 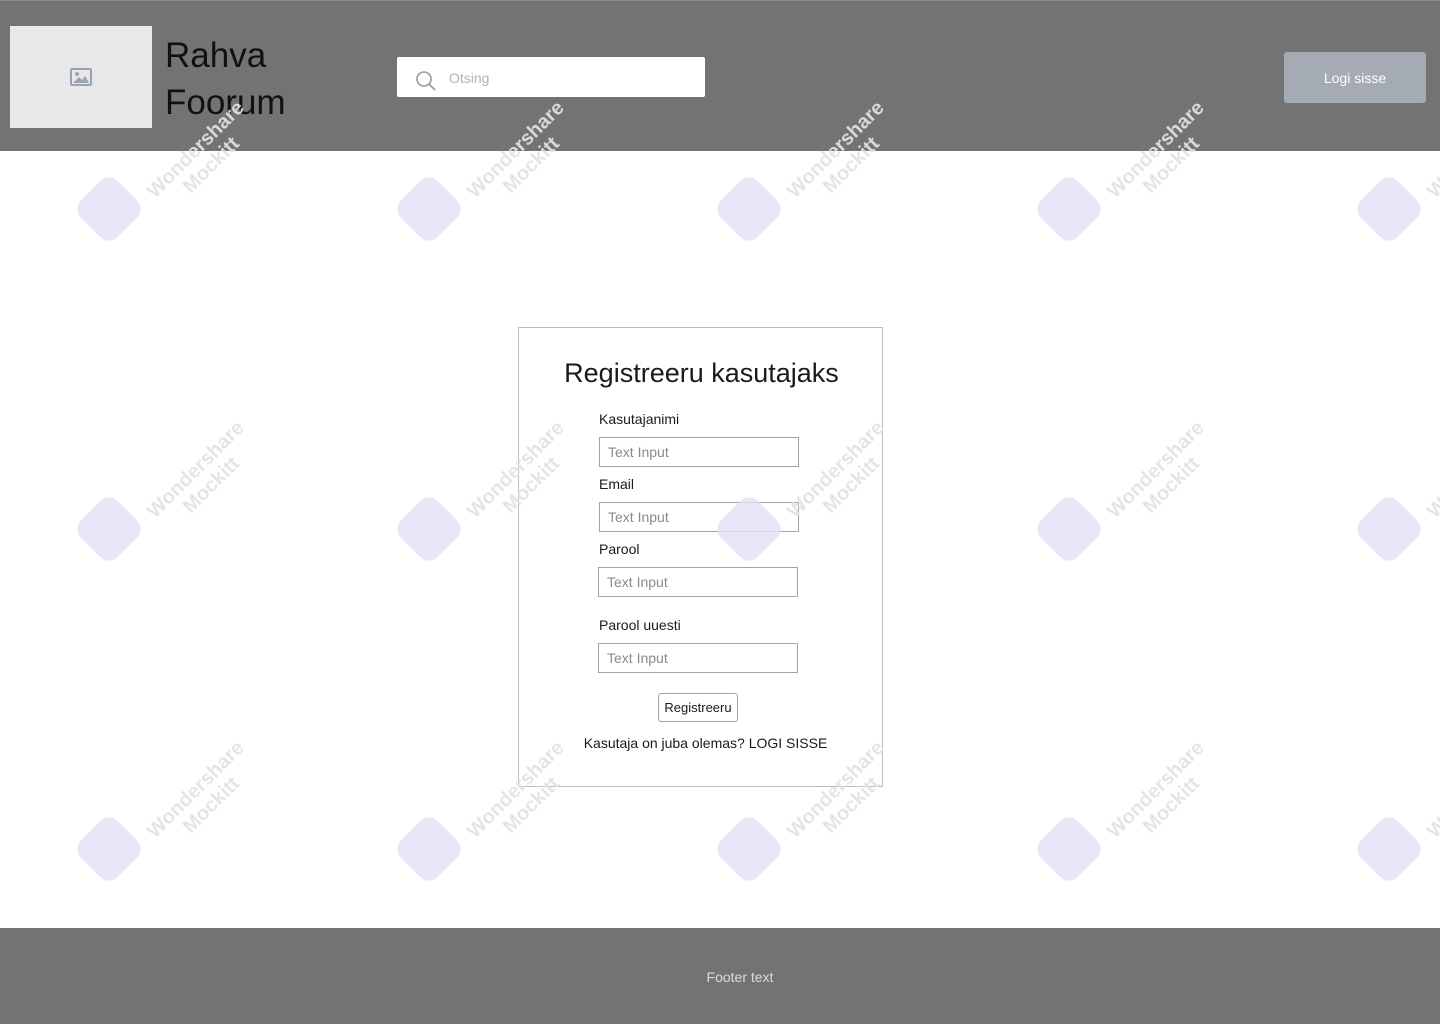 What do you see at coordinates (225, 102) in the screenshot?
I see `site-title-line2: Foorum` at bounding box center [225, 102].